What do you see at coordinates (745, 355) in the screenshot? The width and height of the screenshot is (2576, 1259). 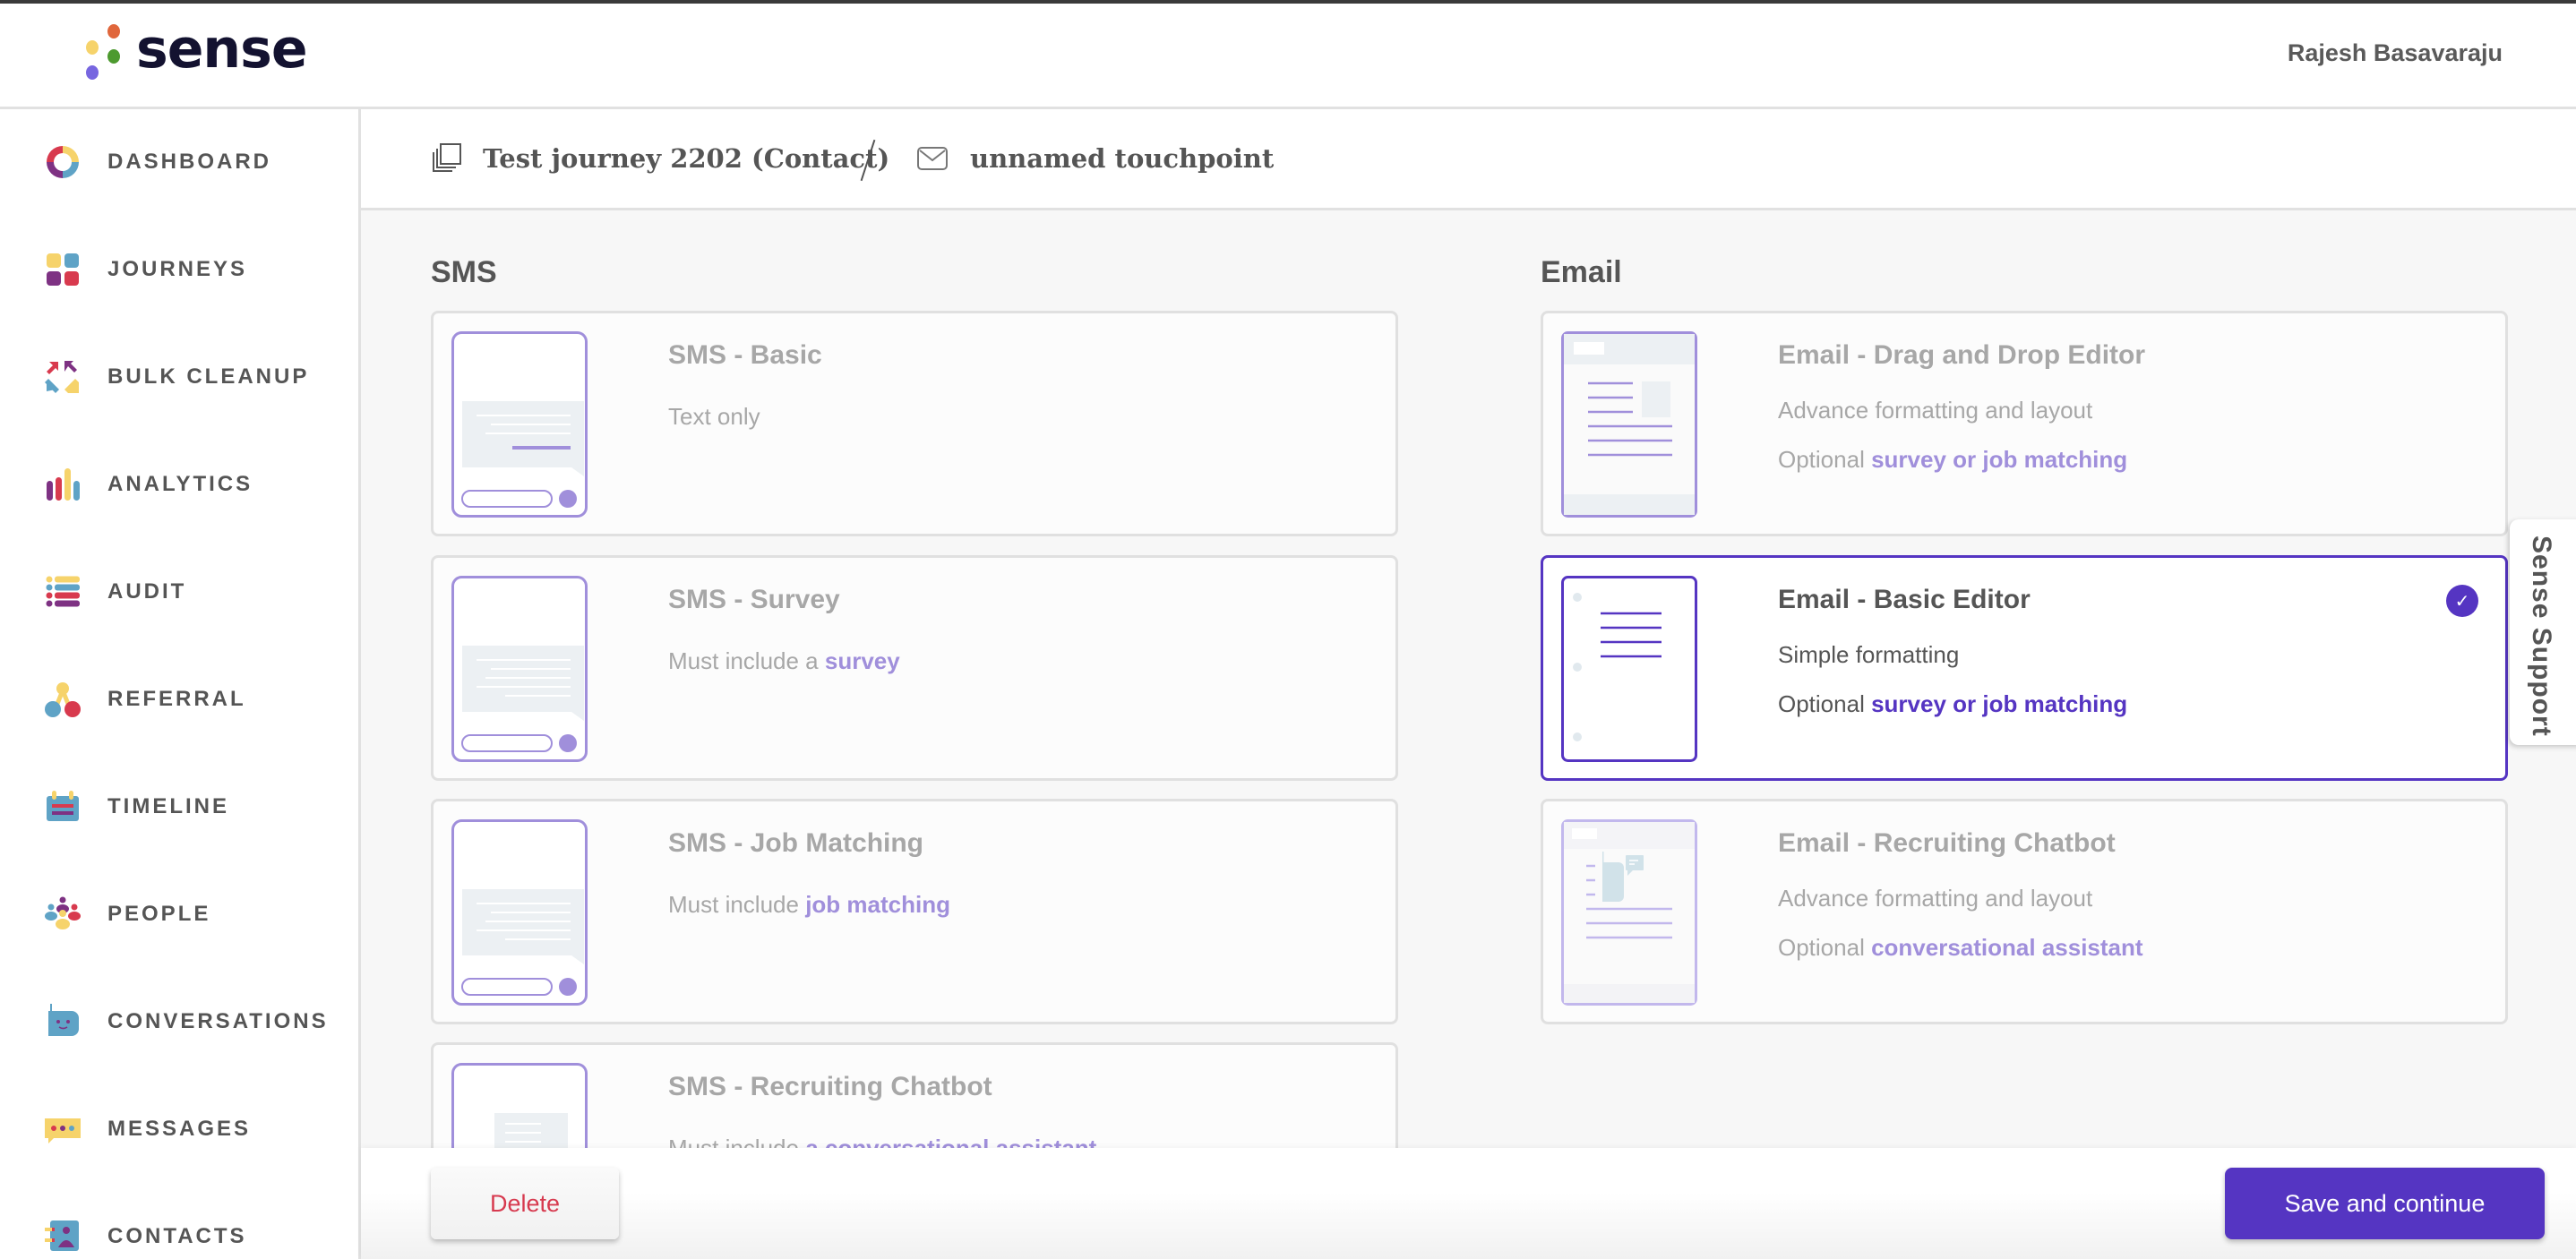 I see `card-title: SMS - Basic` at bounding box center [745, 355].